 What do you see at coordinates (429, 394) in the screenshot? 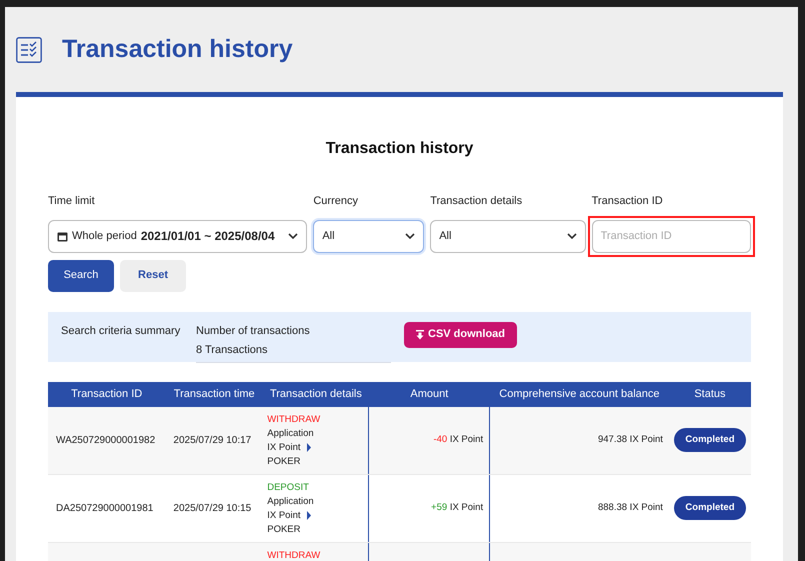
I see `column-header: Amount` at bounding box center [429, 394].